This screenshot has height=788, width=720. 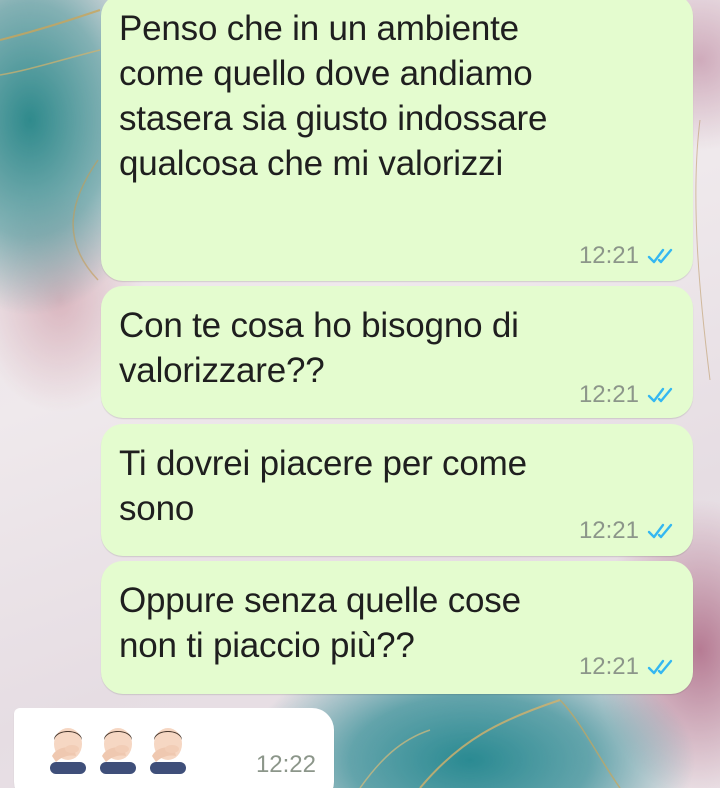 I want to click on message-line: Ti dovrei piacere per come, so click(x=323, y=463).